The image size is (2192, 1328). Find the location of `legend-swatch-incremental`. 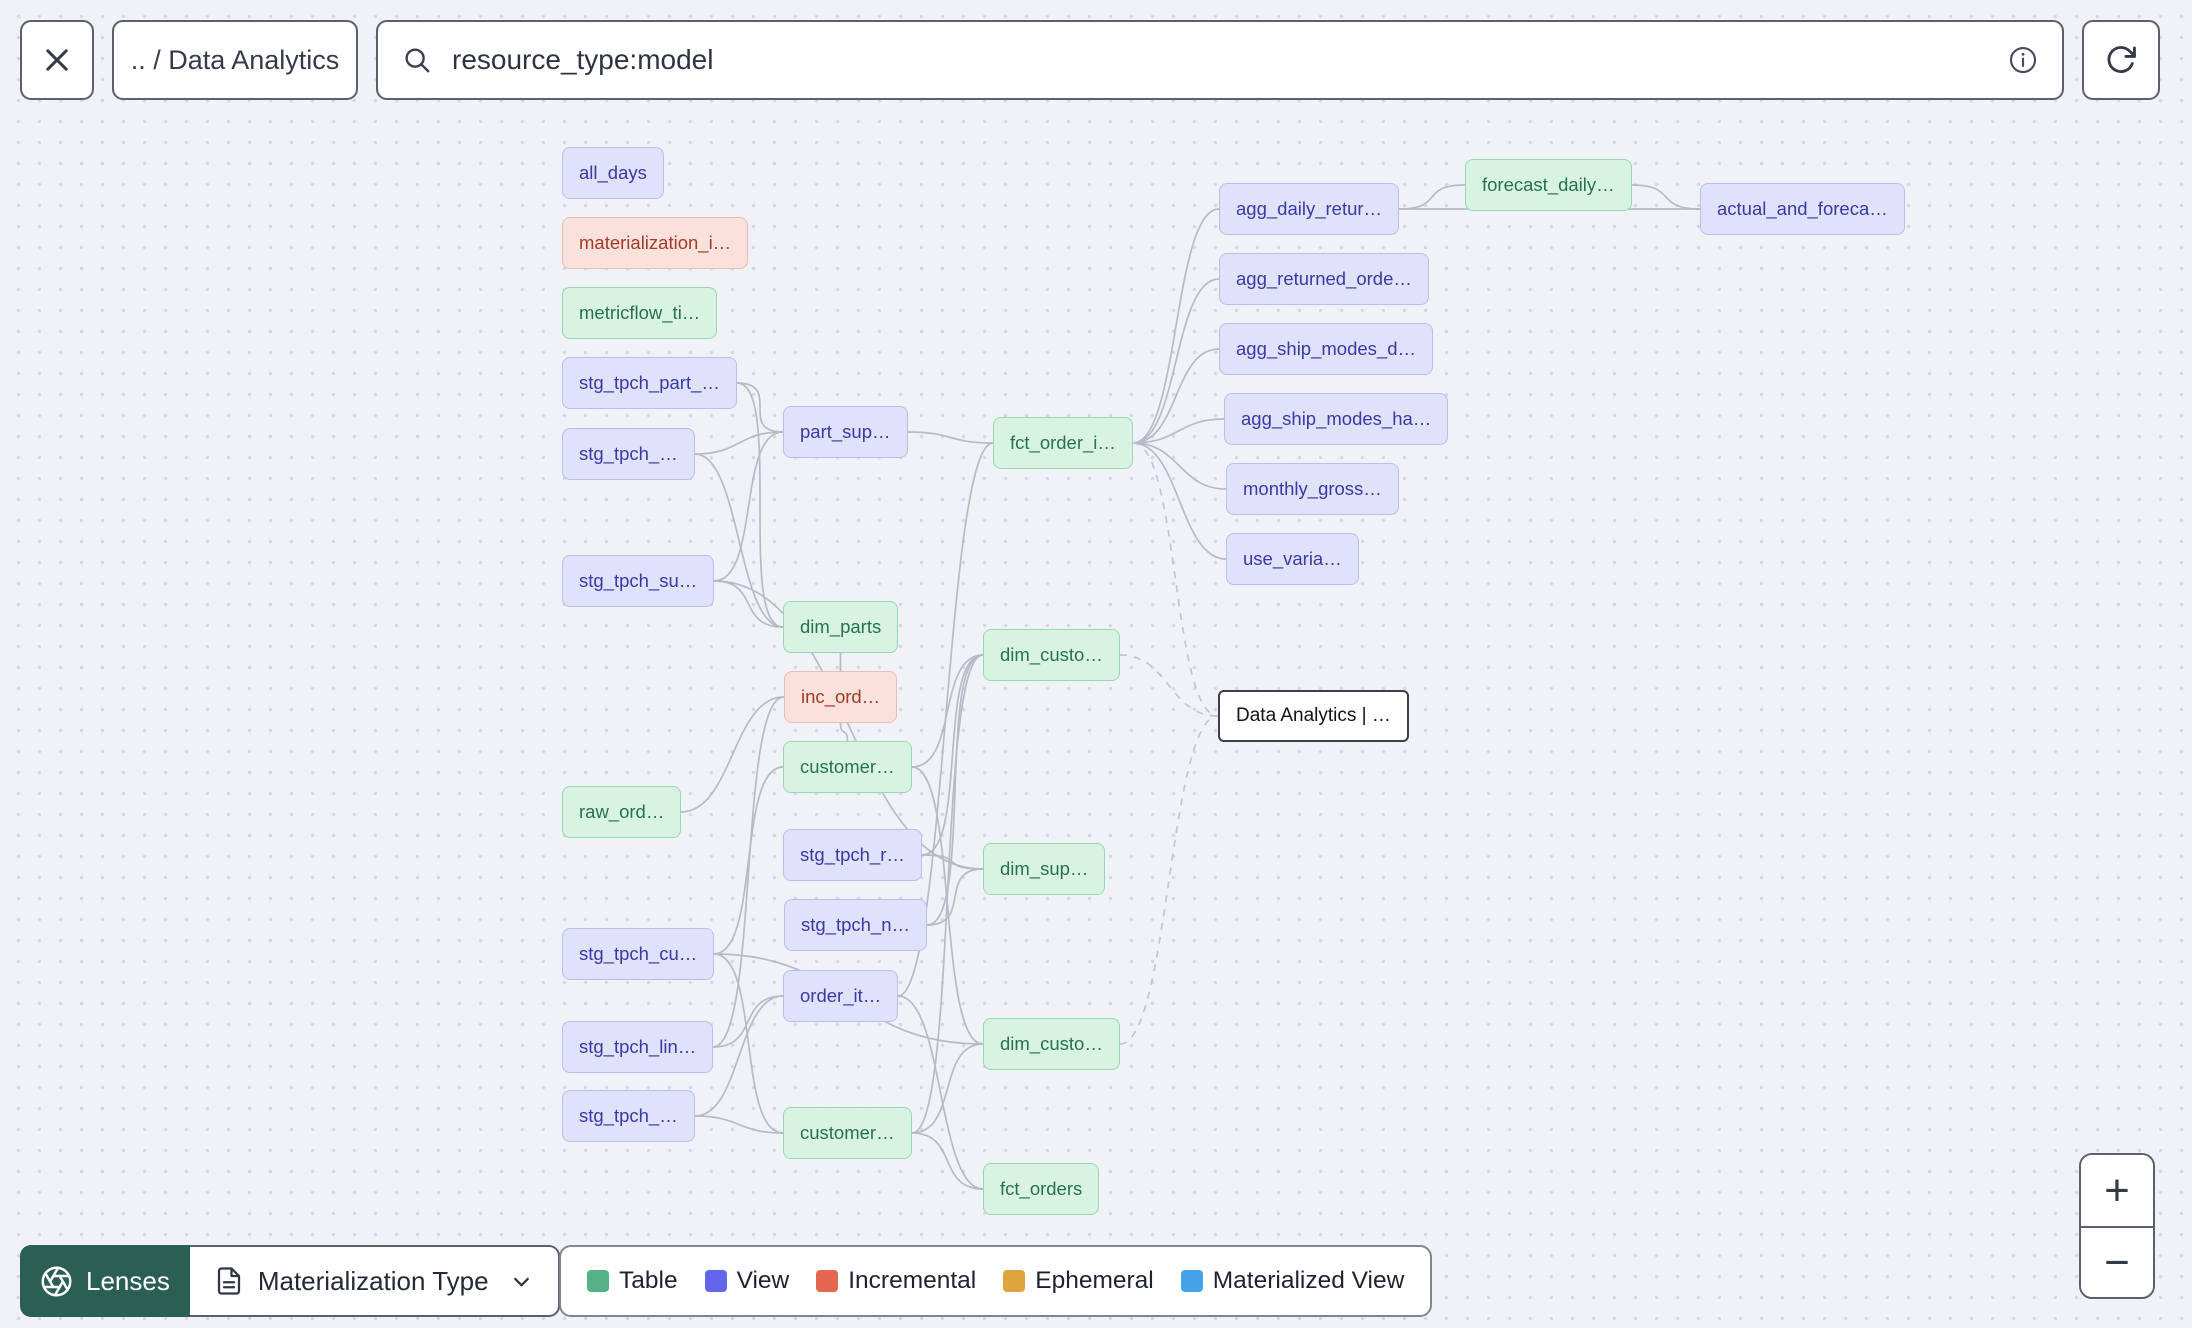

legend-swatch-incremental is located at coordinates (827, 1281).